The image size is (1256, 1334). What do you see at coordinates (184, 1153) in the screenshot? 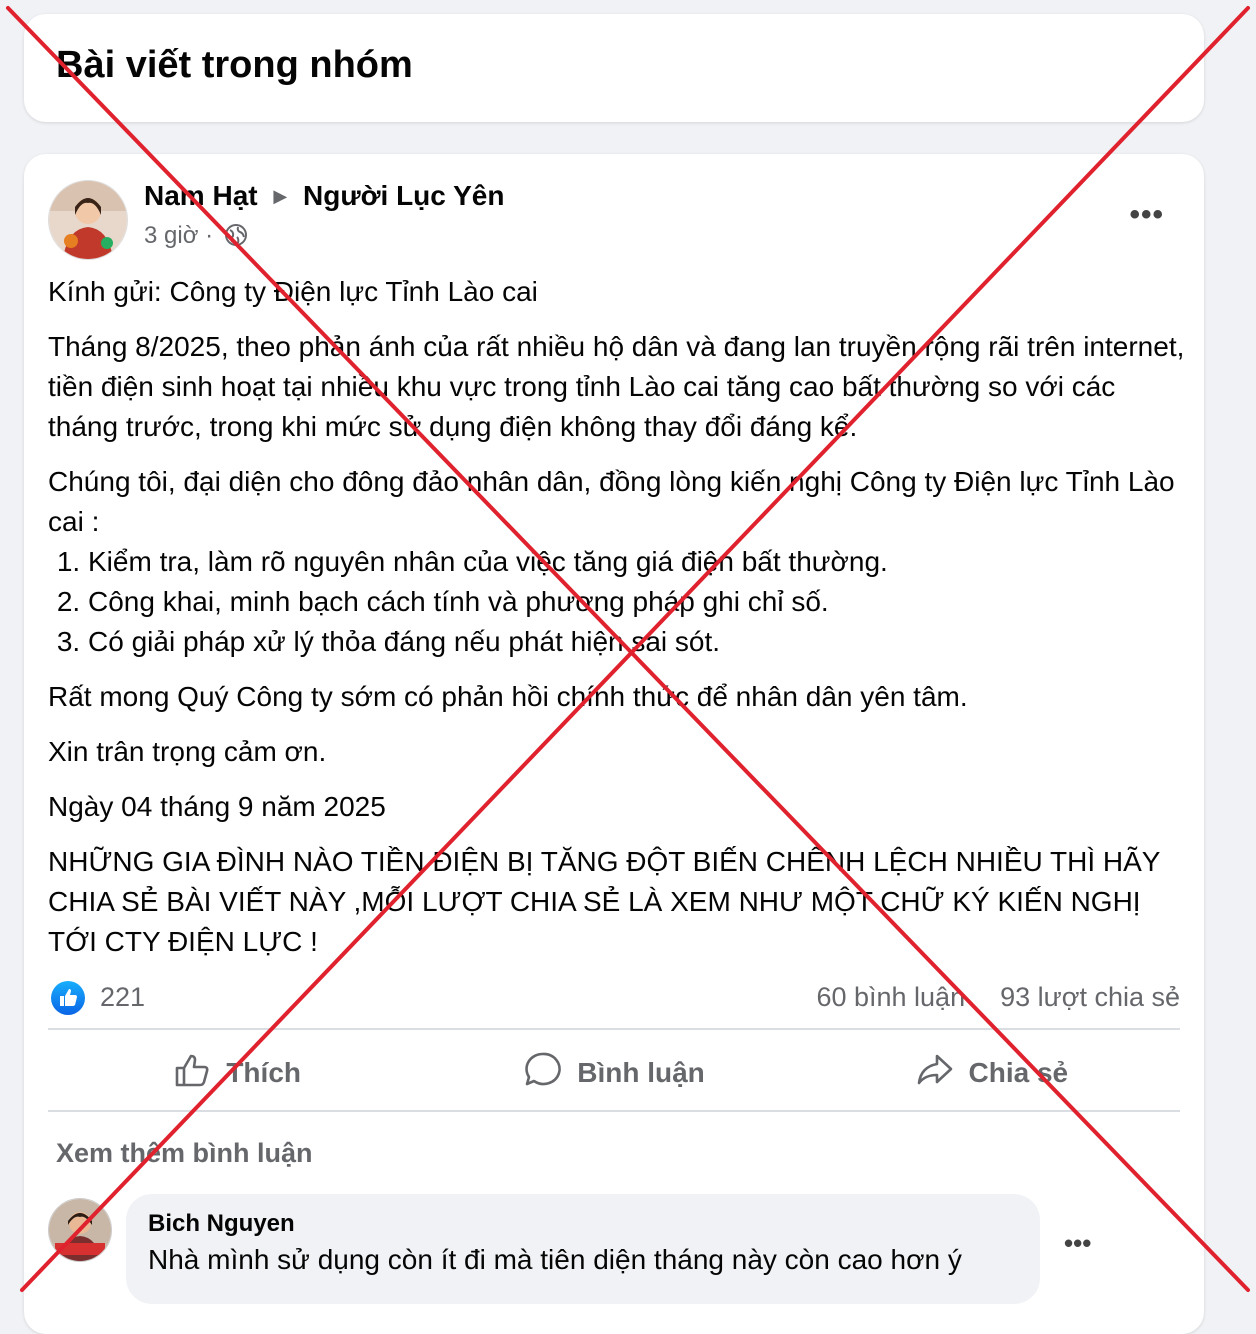
I see `see-more-comments-link: Xem thêm bình luận` at bounding box center [184, 1153].